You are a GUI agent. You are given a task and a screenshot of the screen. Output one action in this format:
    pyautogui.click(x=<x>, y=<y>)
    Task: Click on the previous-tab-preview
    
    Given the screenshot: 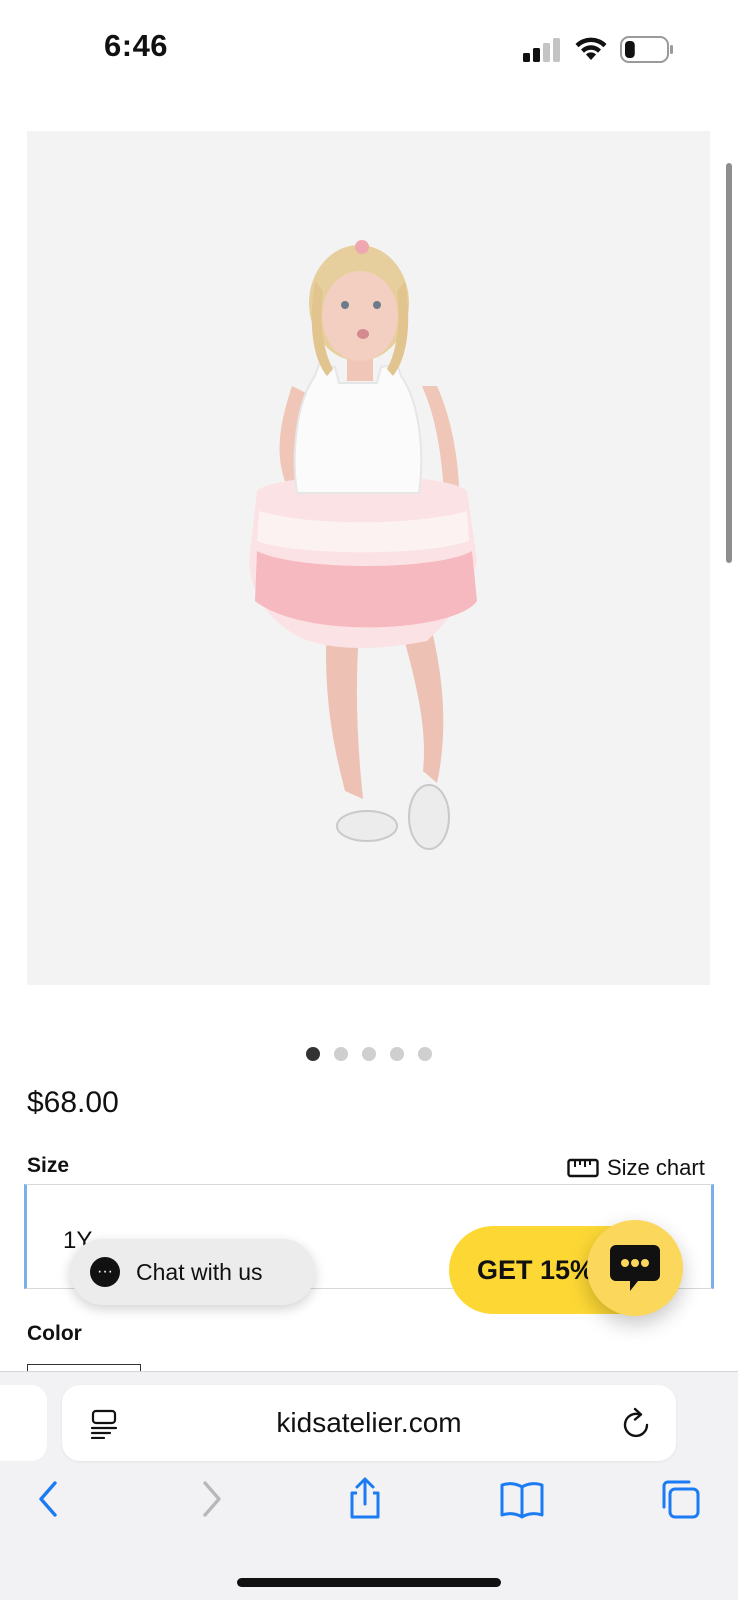 What is the action you would take?
    pyautogui.click(x=23, y=1423)
    